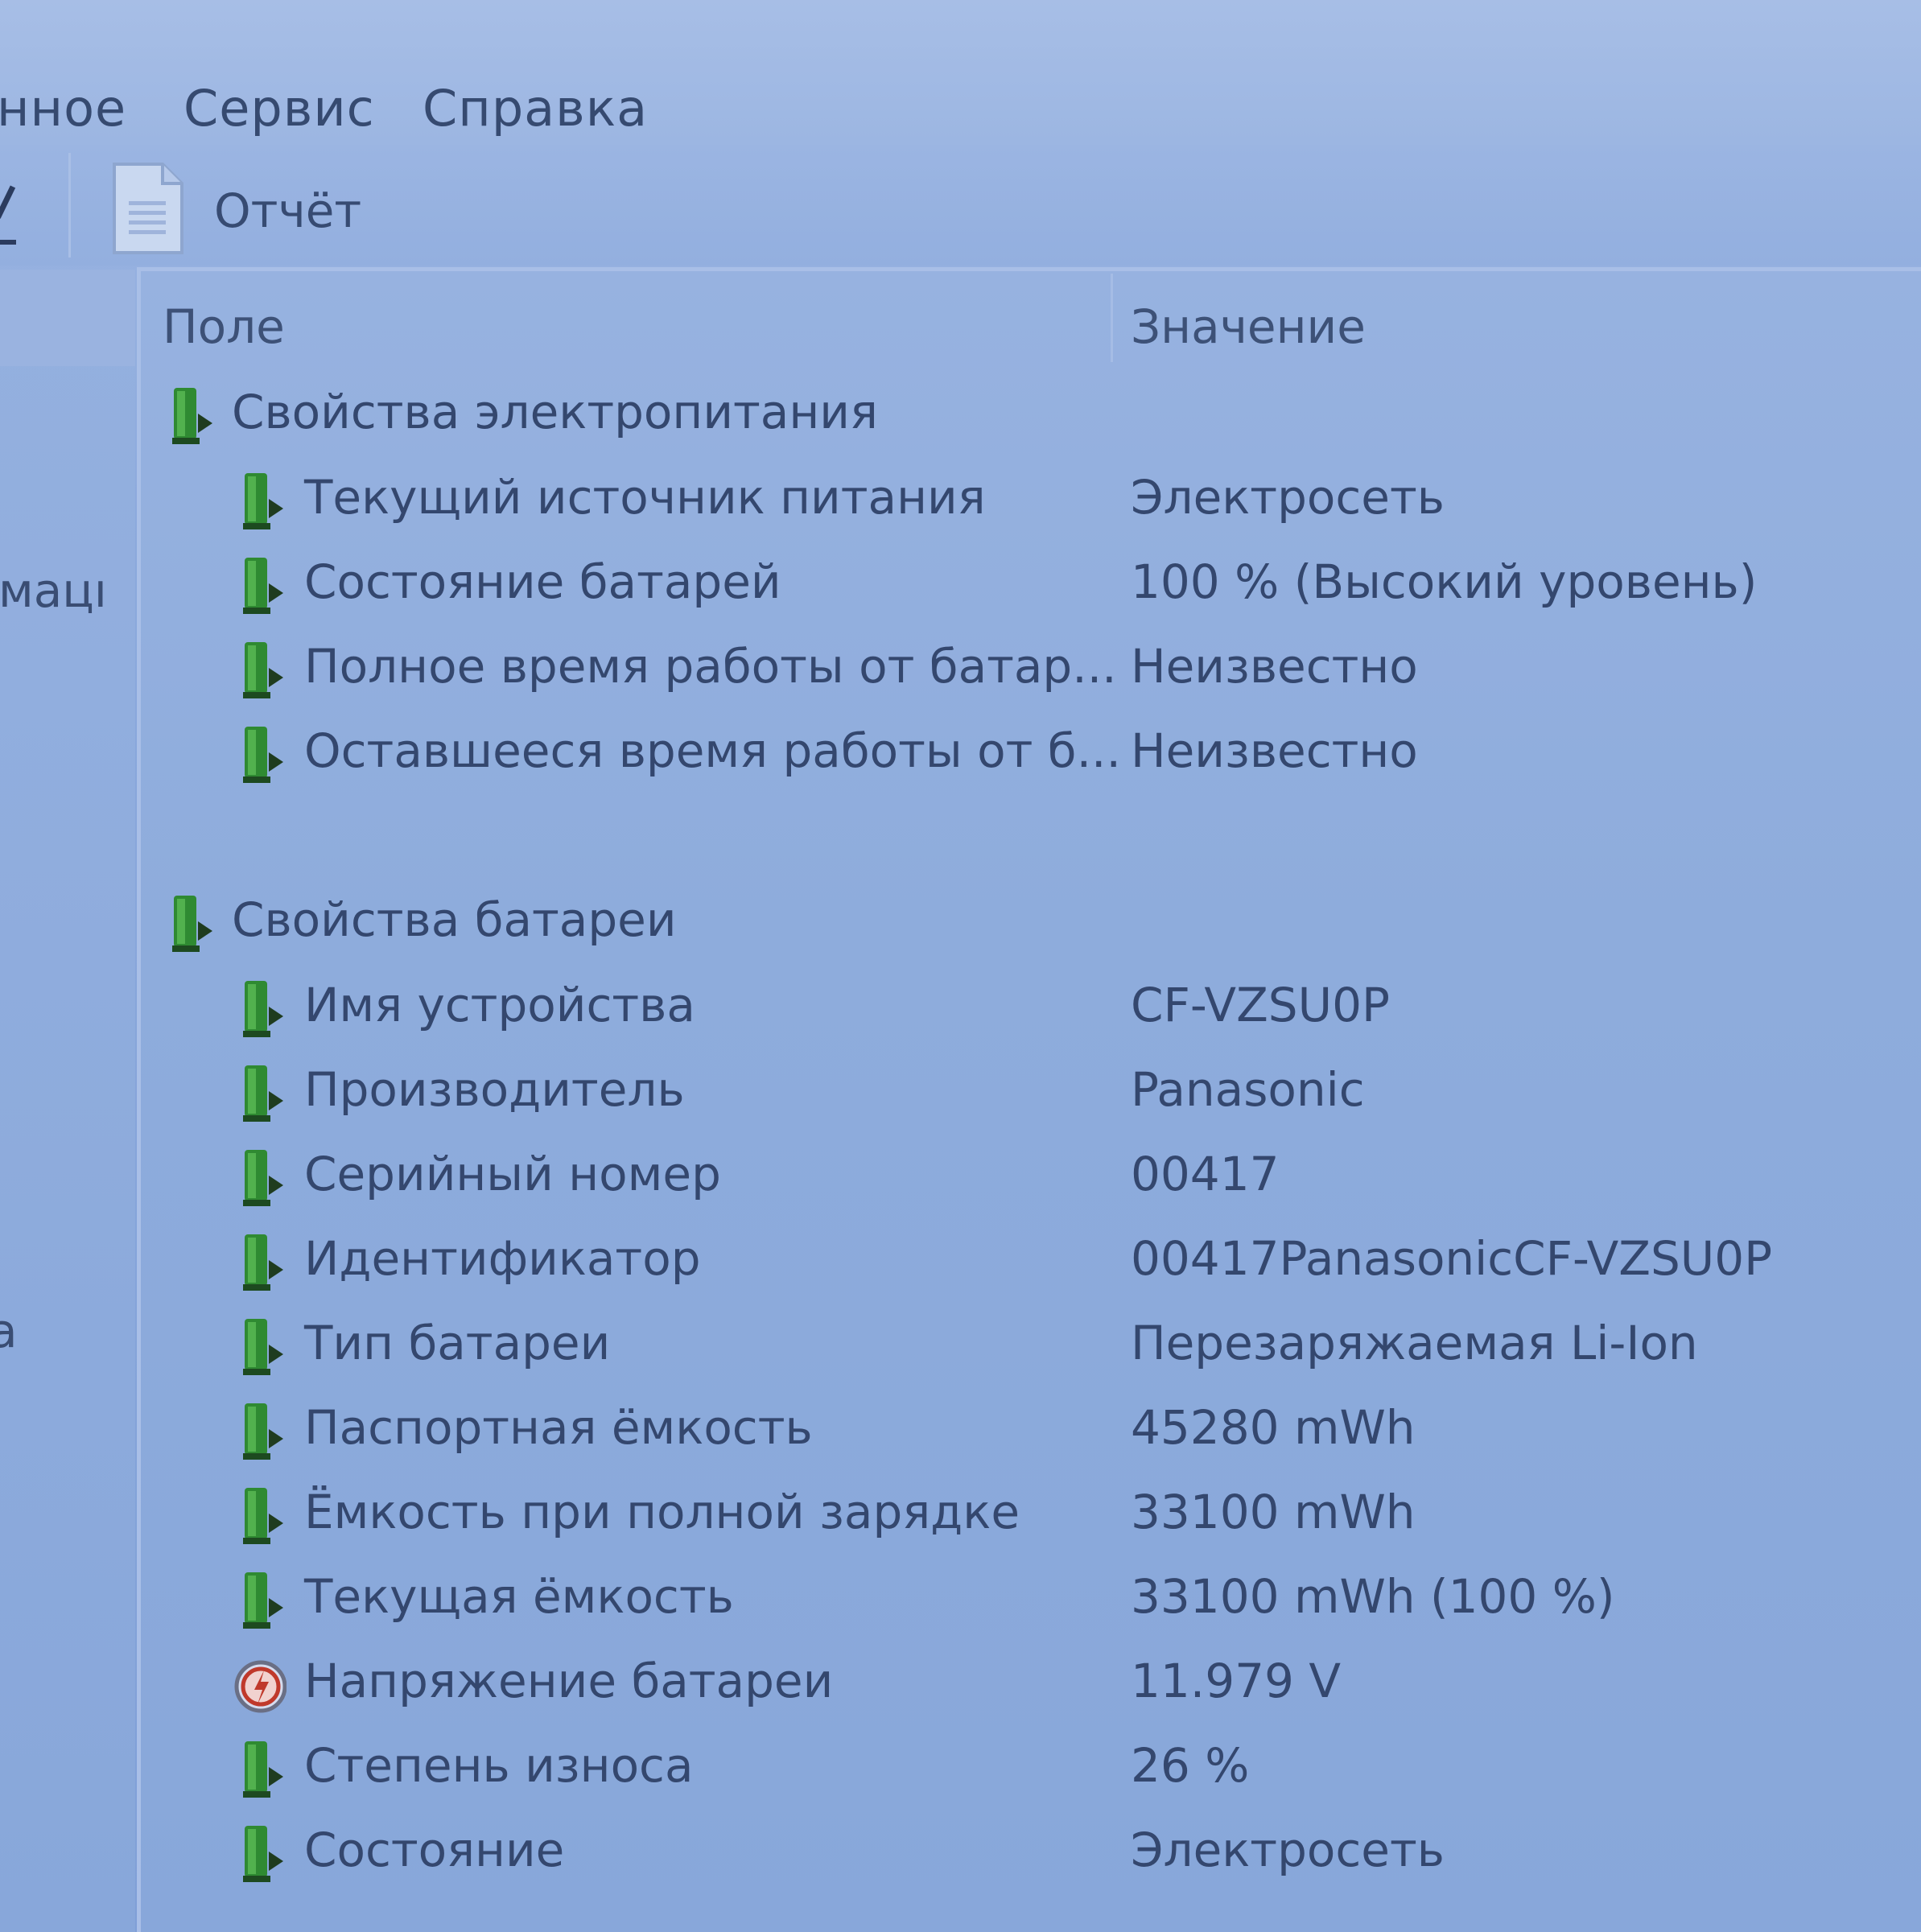  I want to click on table-row-field: Напряжение батареи, so click(568, 1681).